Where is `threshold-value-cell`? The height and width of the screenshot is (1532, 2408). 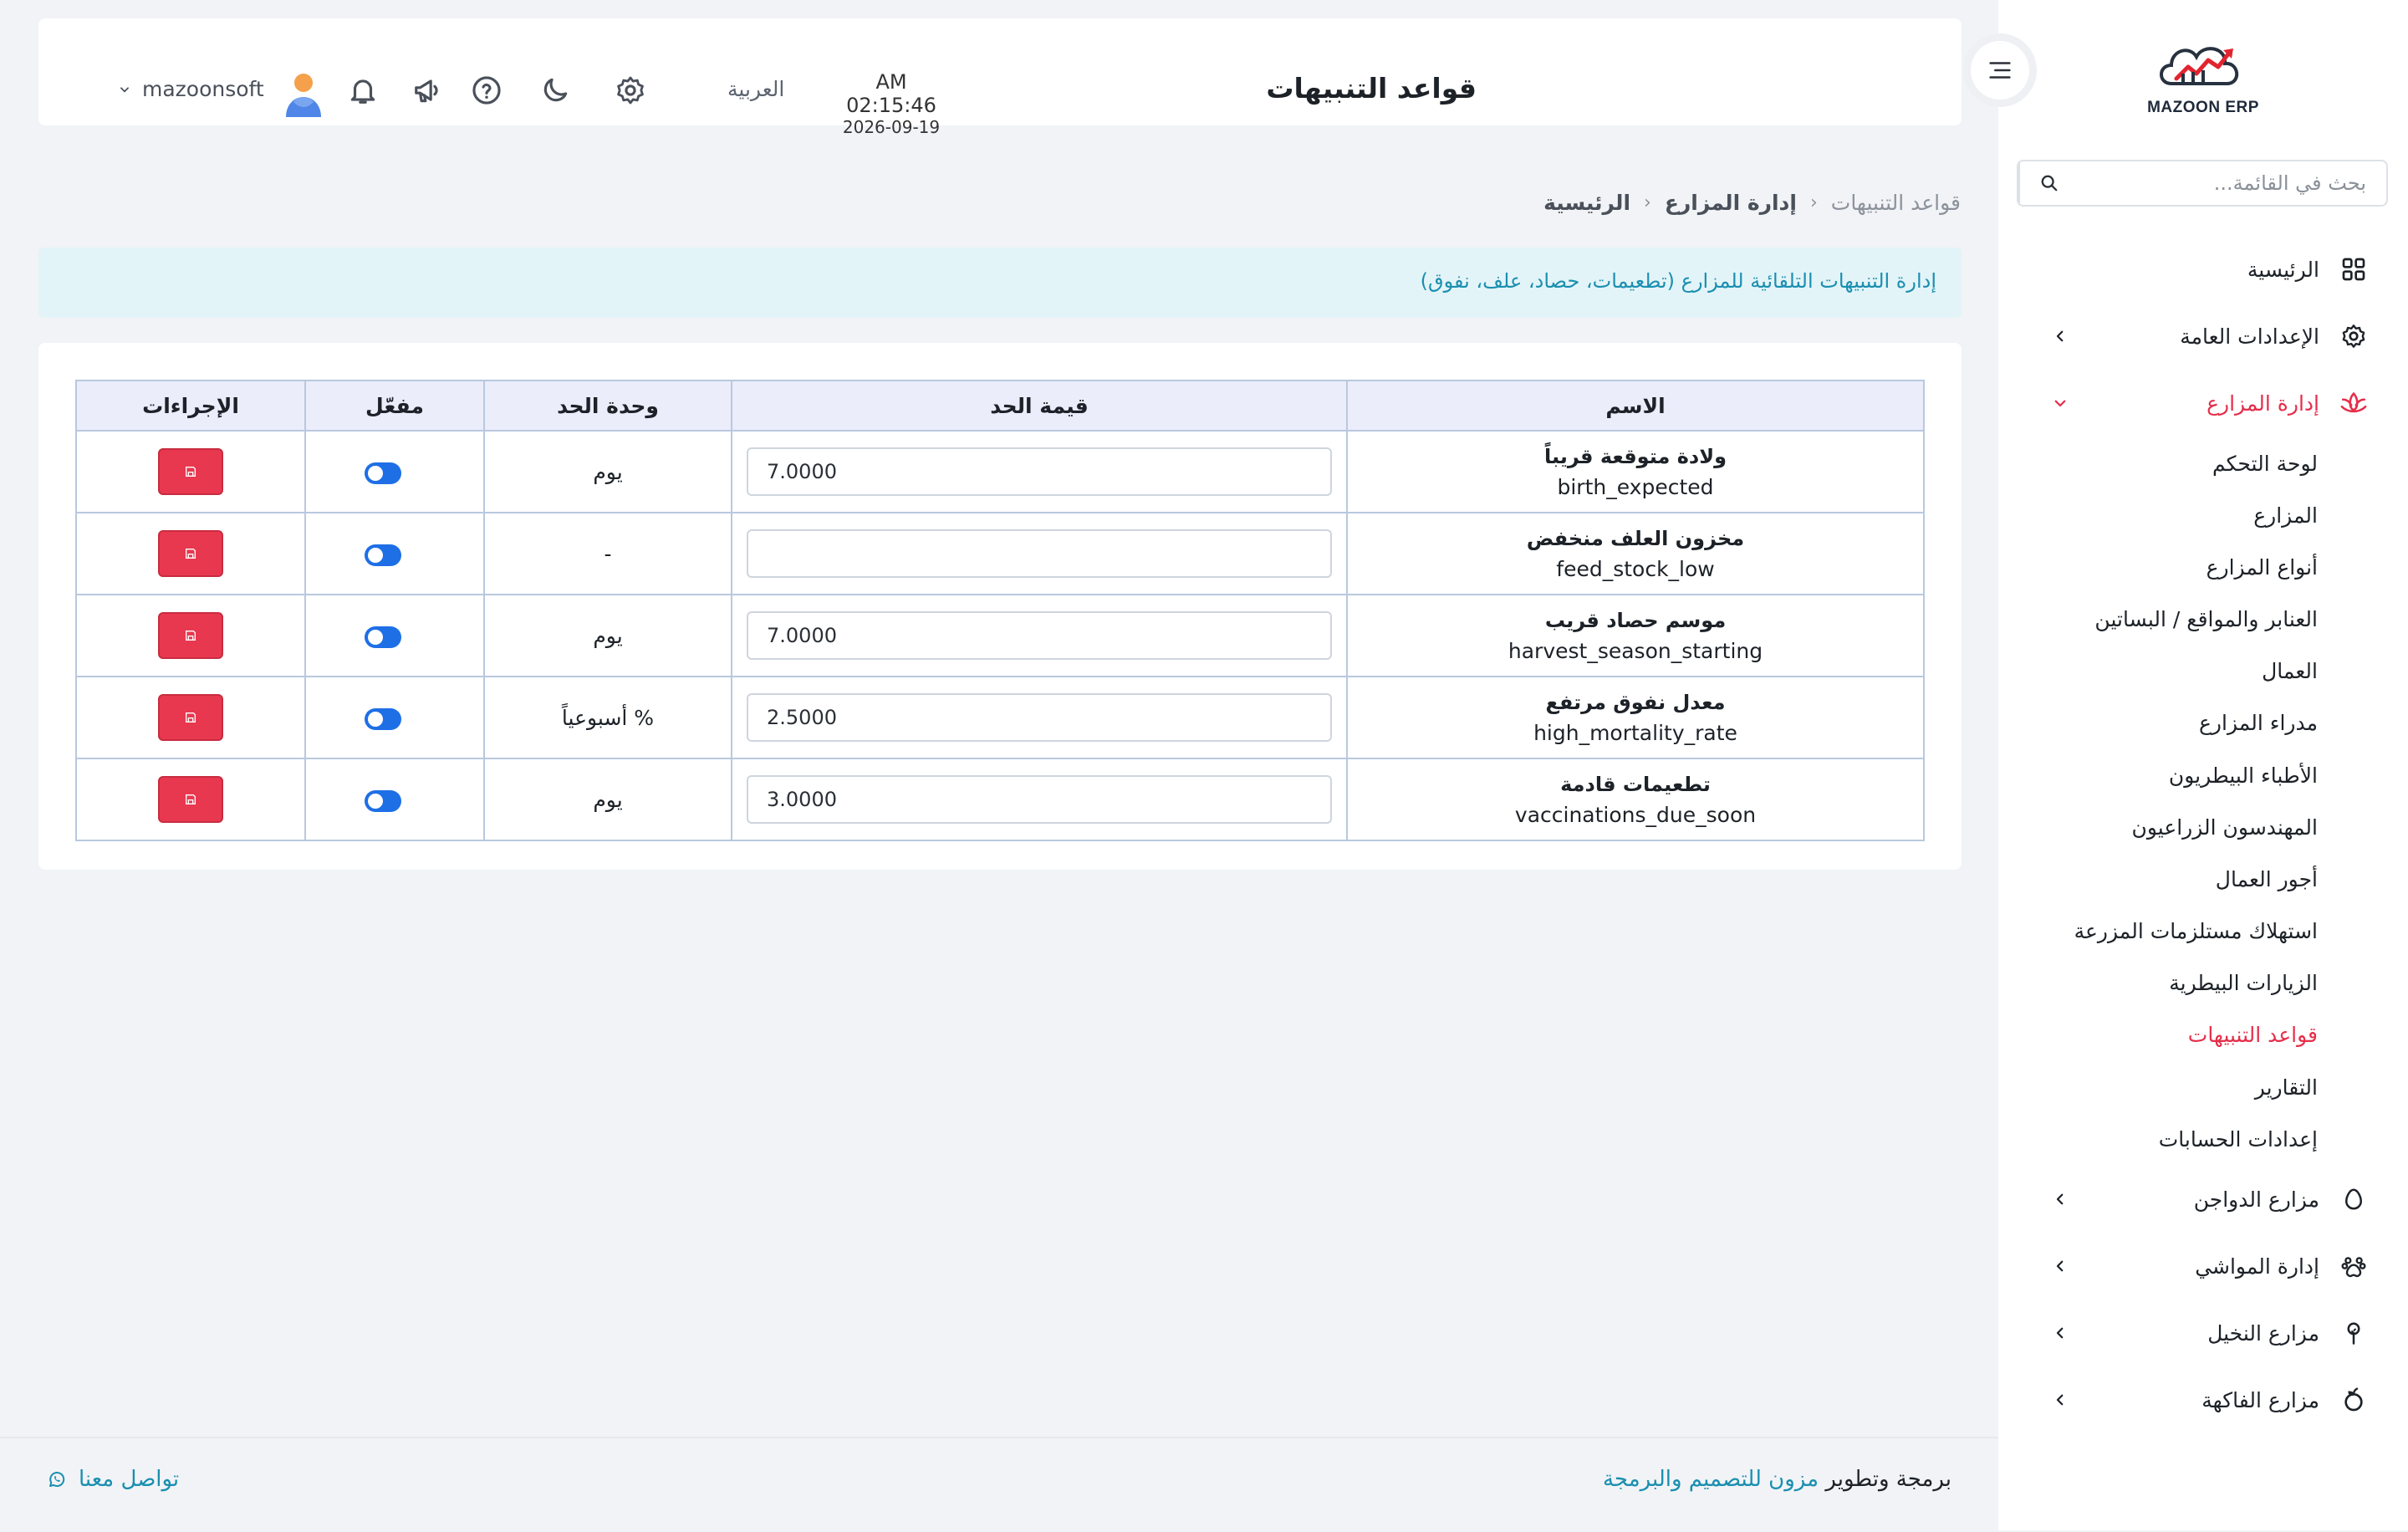
threshold-value-cell is located at coordinates (1040, 717).